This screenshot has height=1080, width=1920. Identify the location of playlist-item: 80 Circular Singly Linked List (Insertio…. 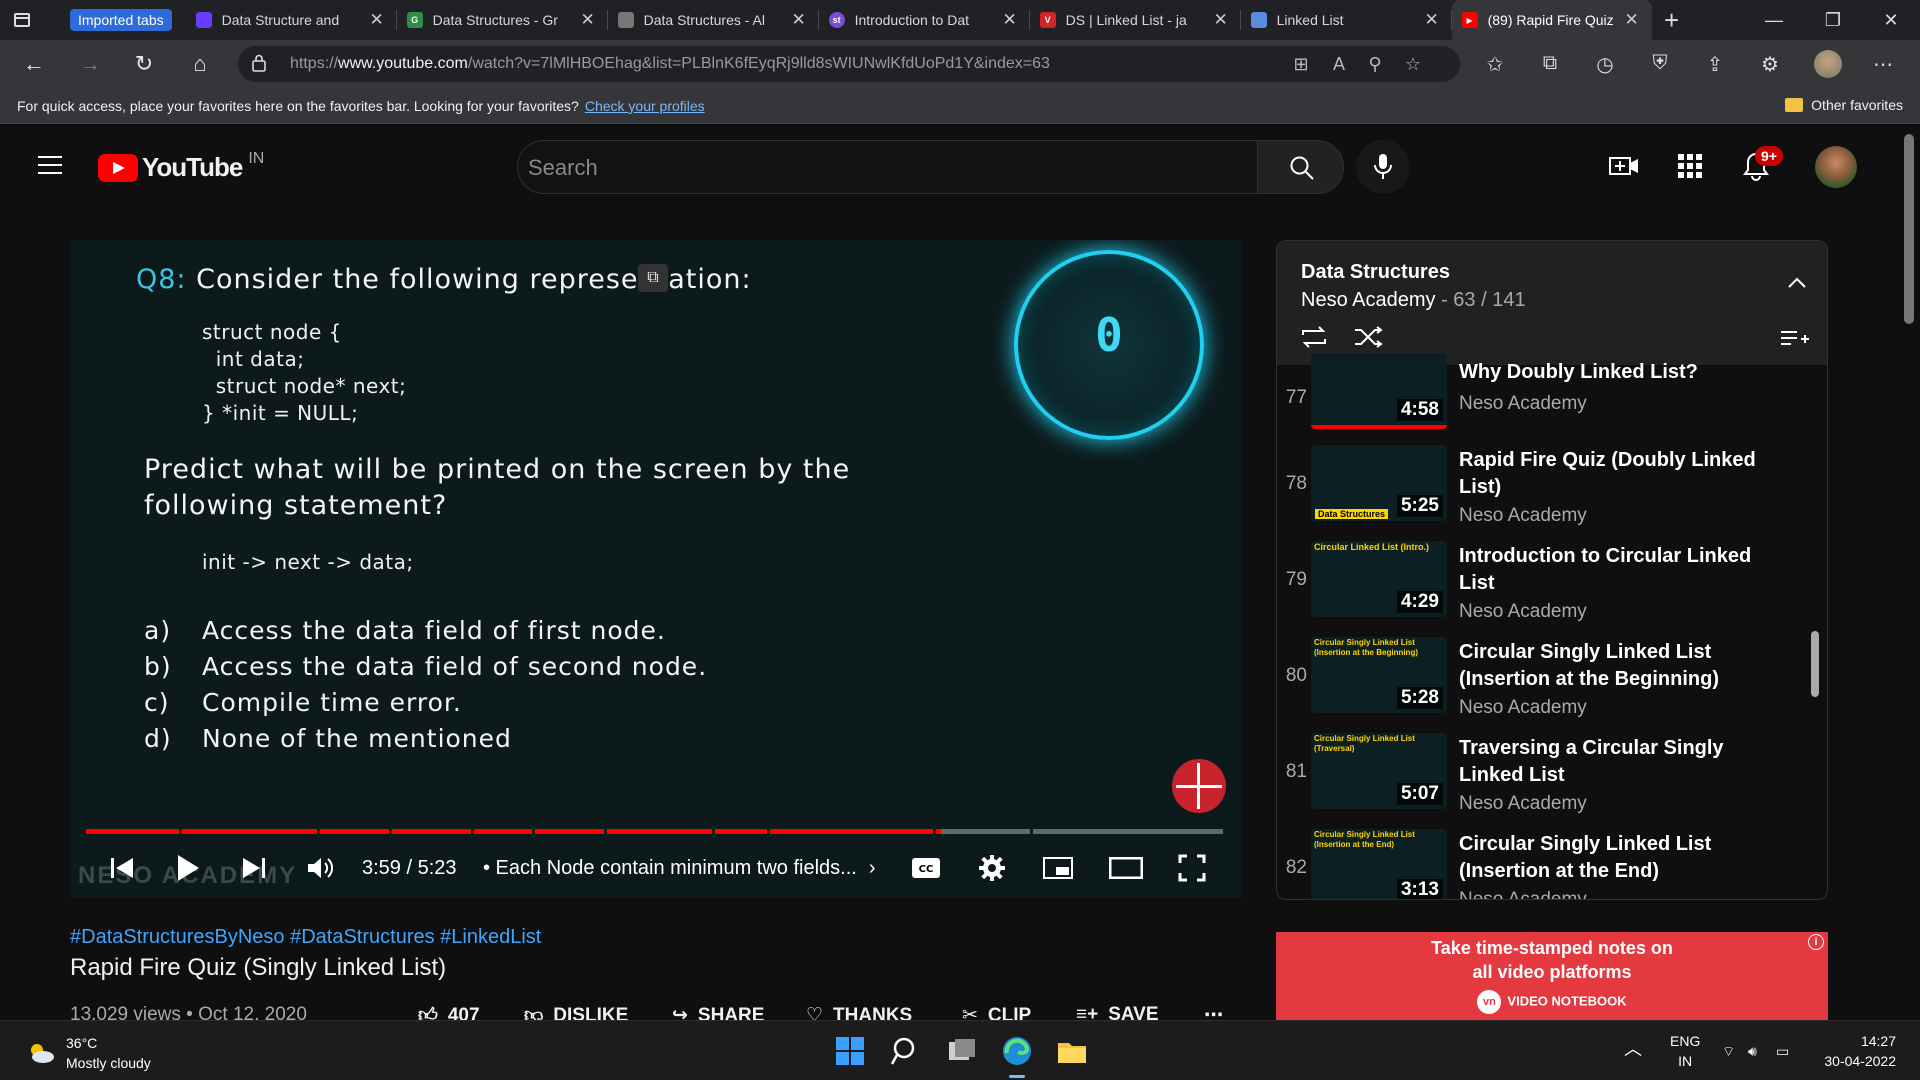
(1552, 685).